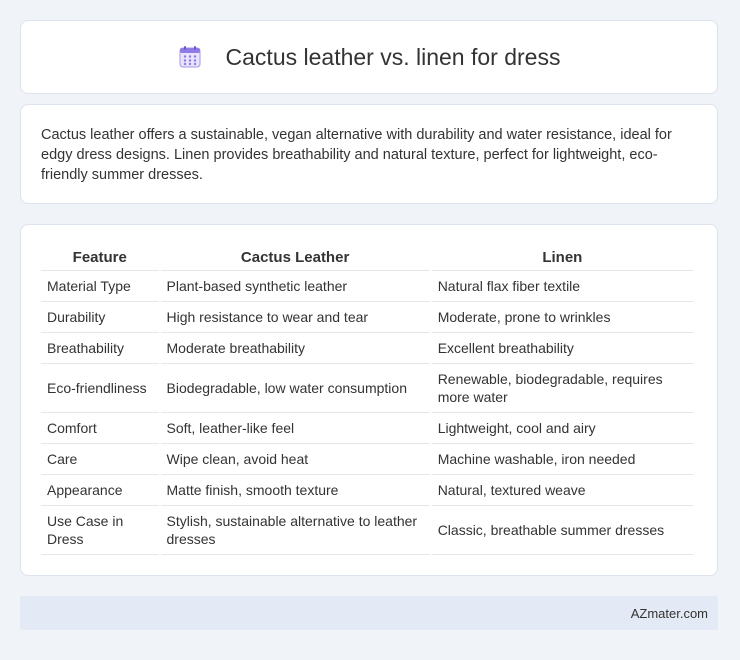 This screenshot has height=660, width=740. I want to click on linen-cell: Machine washable, iron needed, so click(562, 459).